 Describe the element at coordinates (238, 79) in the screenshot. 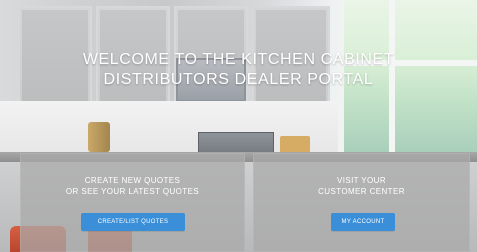

I see `page-title-line-2: DISTRIBUTORS DEALER PORTAL` at that location.